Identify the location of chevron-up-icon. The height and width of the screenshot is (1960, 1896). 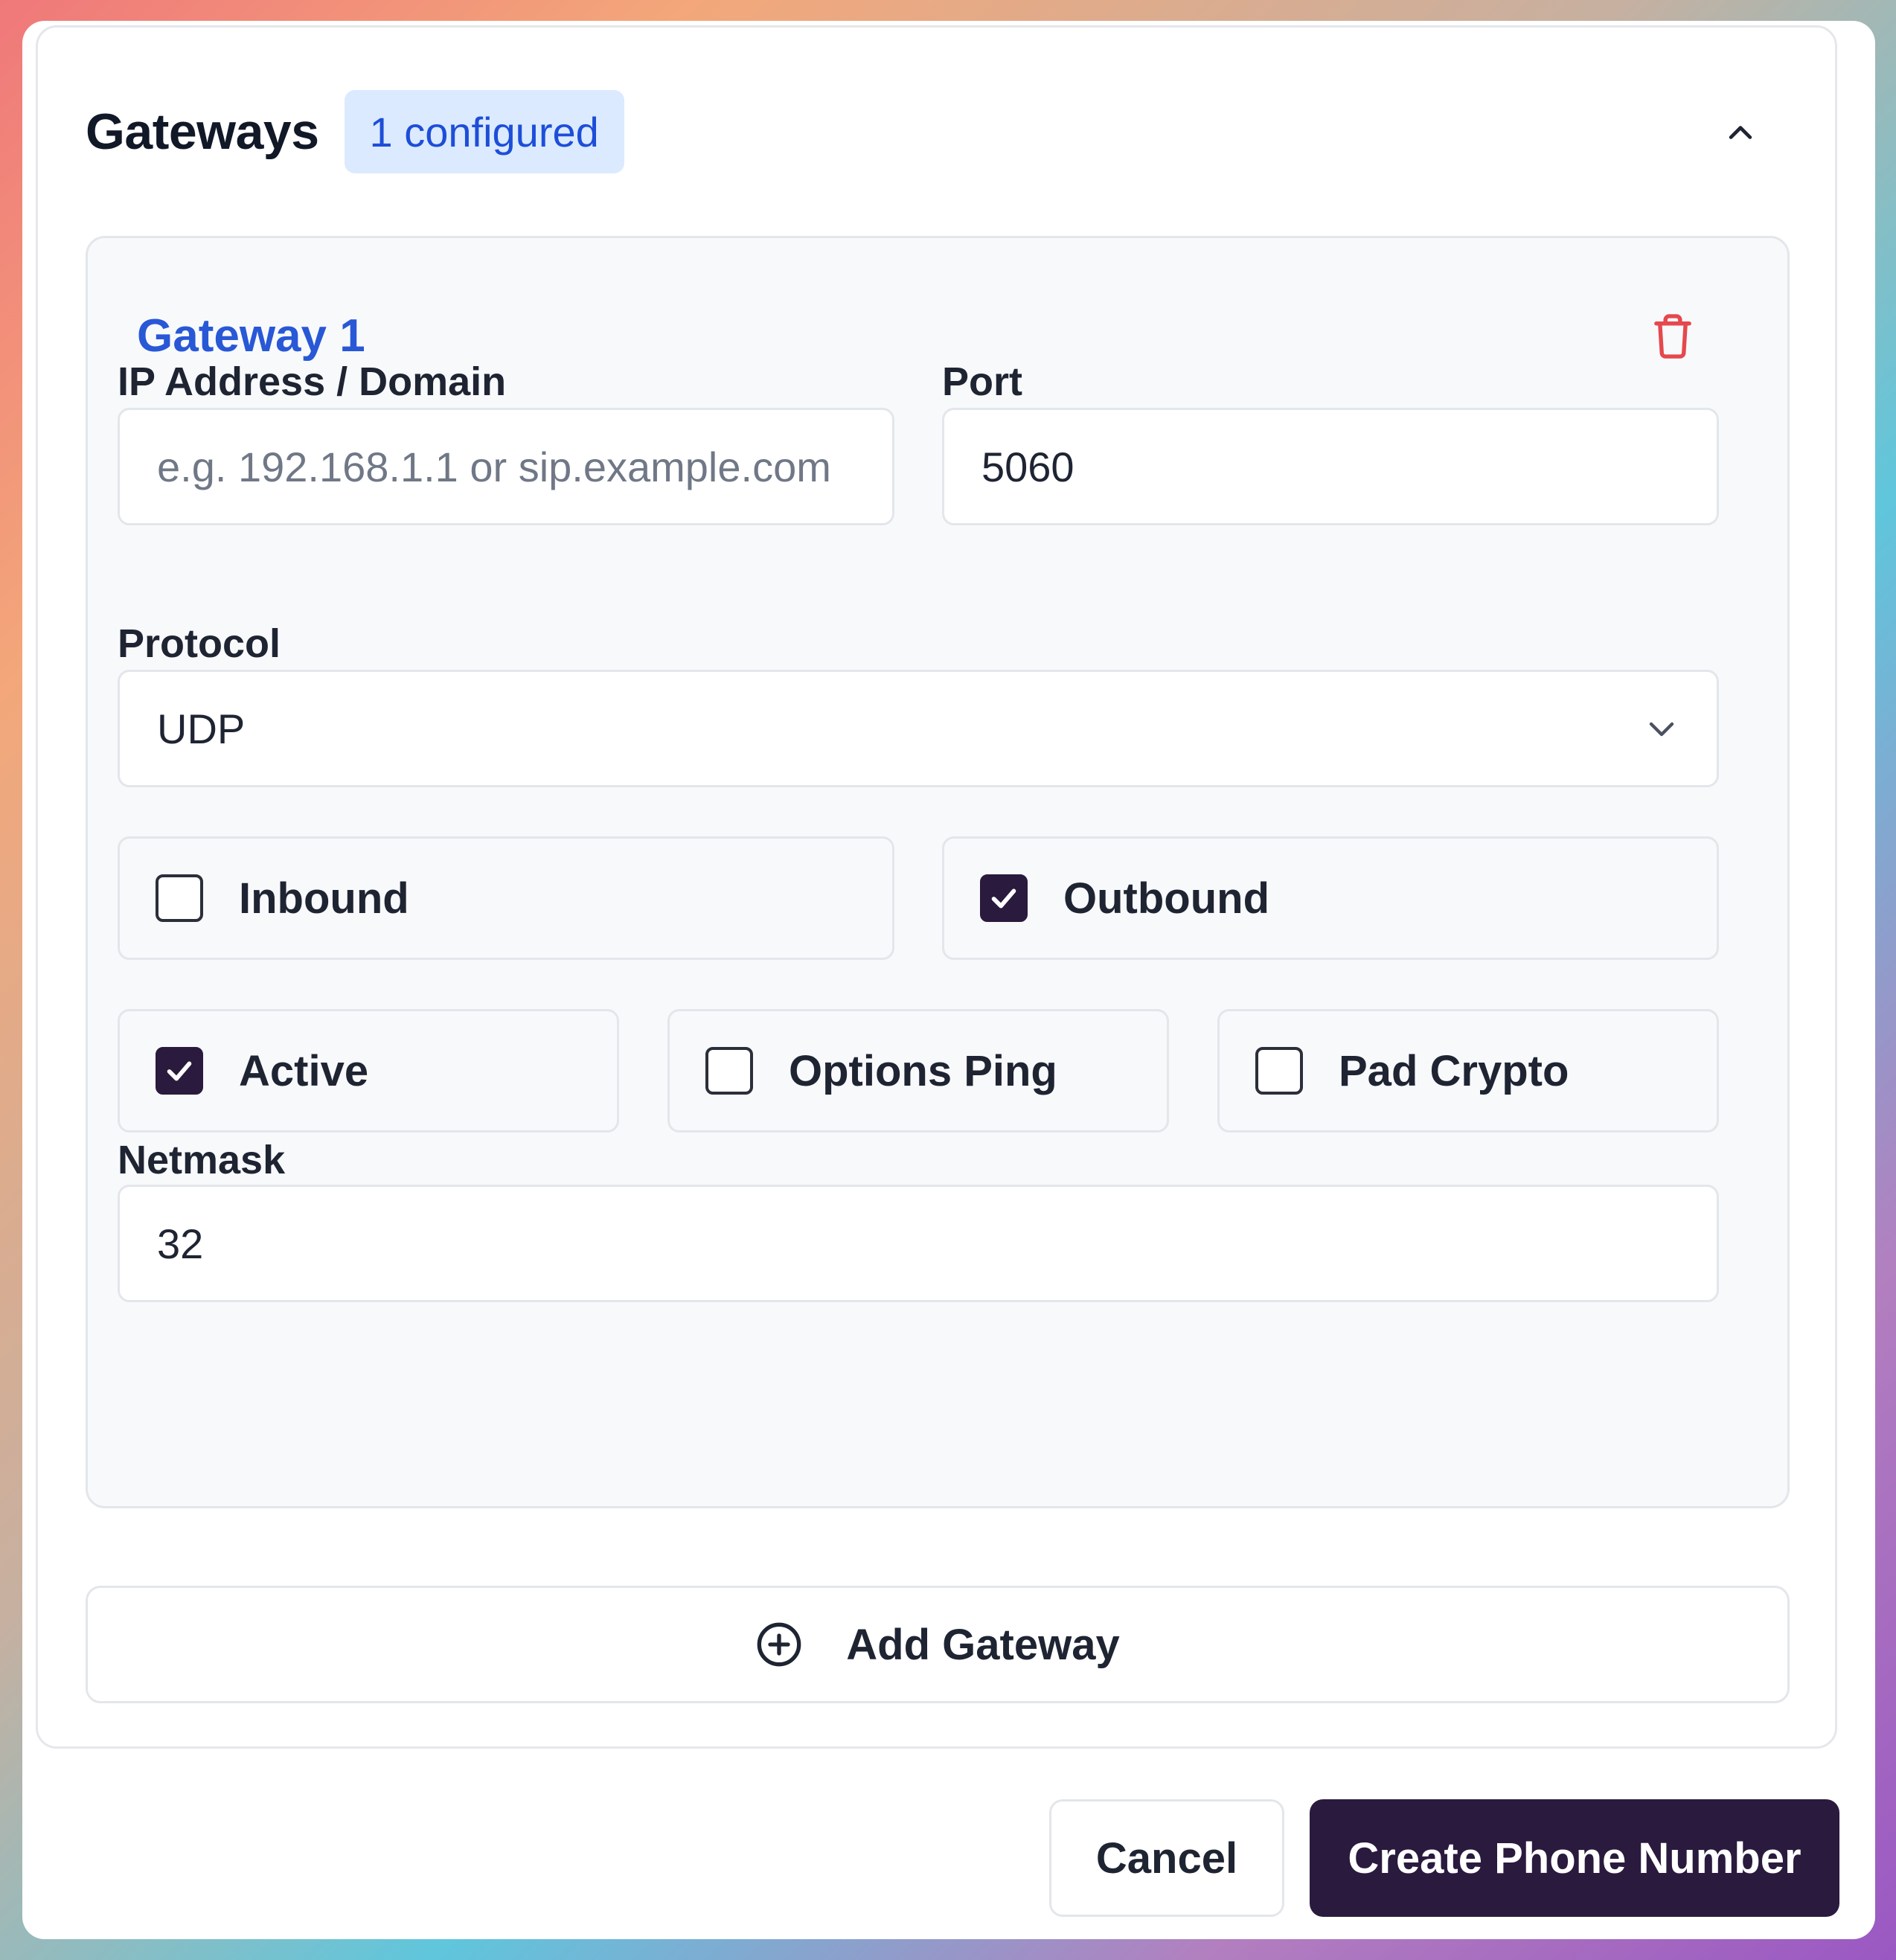
(1740, 132).